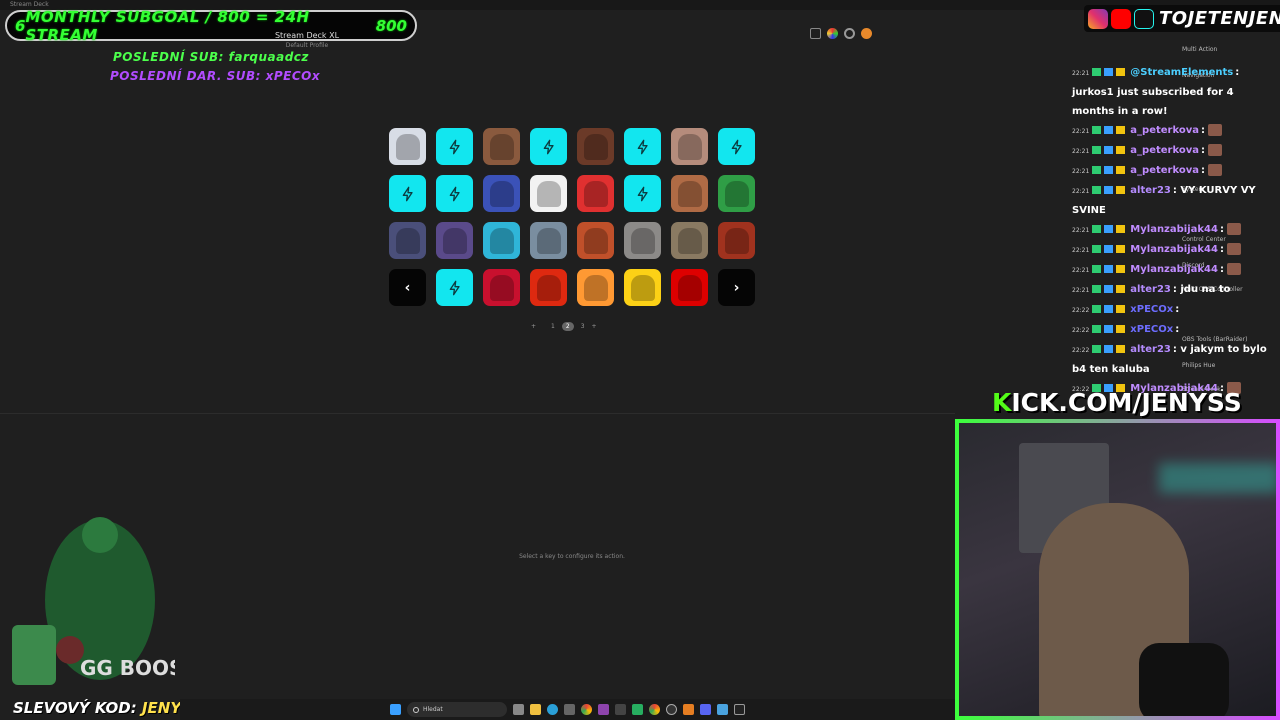 Image resolution: width=1280 pixels, height=720 pixels. Describe the element at coordinates (1182, 72) in the screenshot. I see `chat-username: @StreamElements` at that location.